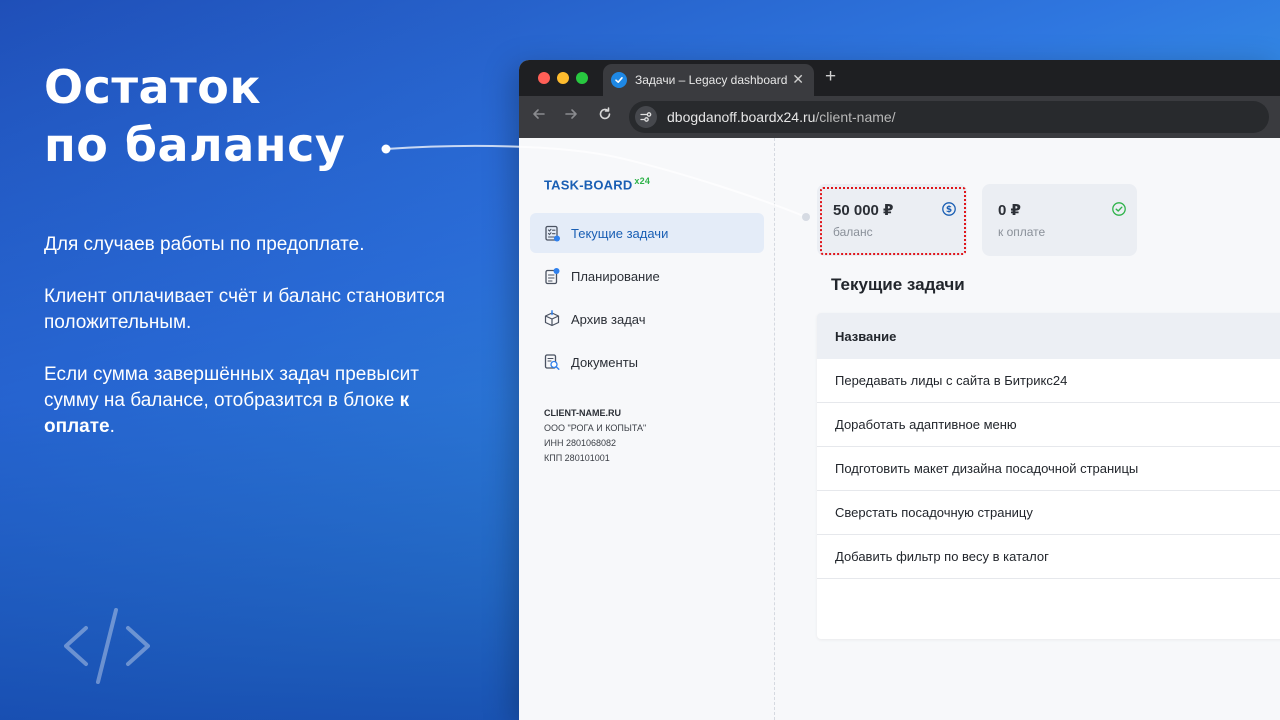 Image resolution: width=1280 pixels, height=720 pixels. I want to click on table-row: Добавить фильтр по весу в каталог, so click(1048, 557).